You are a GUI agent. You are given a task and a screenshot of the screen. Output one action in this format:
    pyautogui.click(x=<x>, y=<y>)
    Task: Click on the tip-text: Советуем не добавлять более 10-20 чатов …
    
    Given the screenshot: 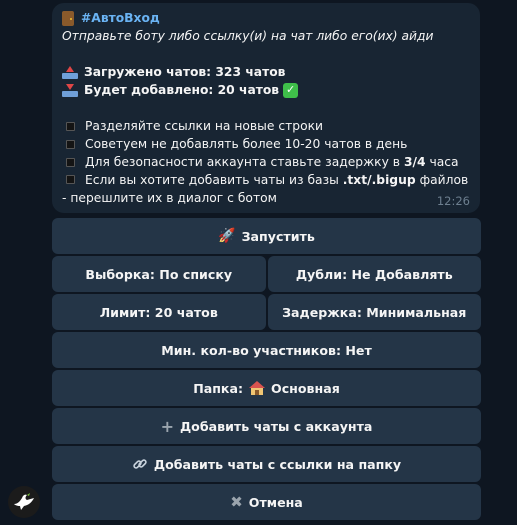 What is the action you would take?
    pyautogui.click(x=246, y=144)
    